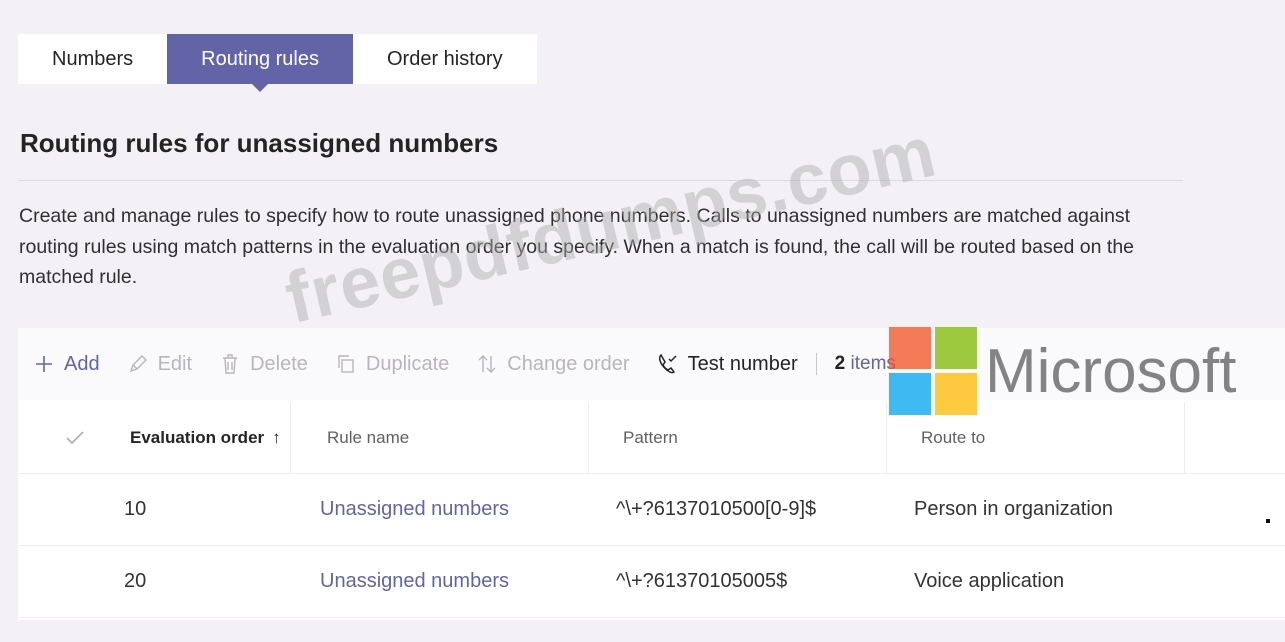 This screenshot has height=642, width=1285. Describe the element at coordinates (873, 363) in the screenshot. I see `items-count-label: items` at that location.